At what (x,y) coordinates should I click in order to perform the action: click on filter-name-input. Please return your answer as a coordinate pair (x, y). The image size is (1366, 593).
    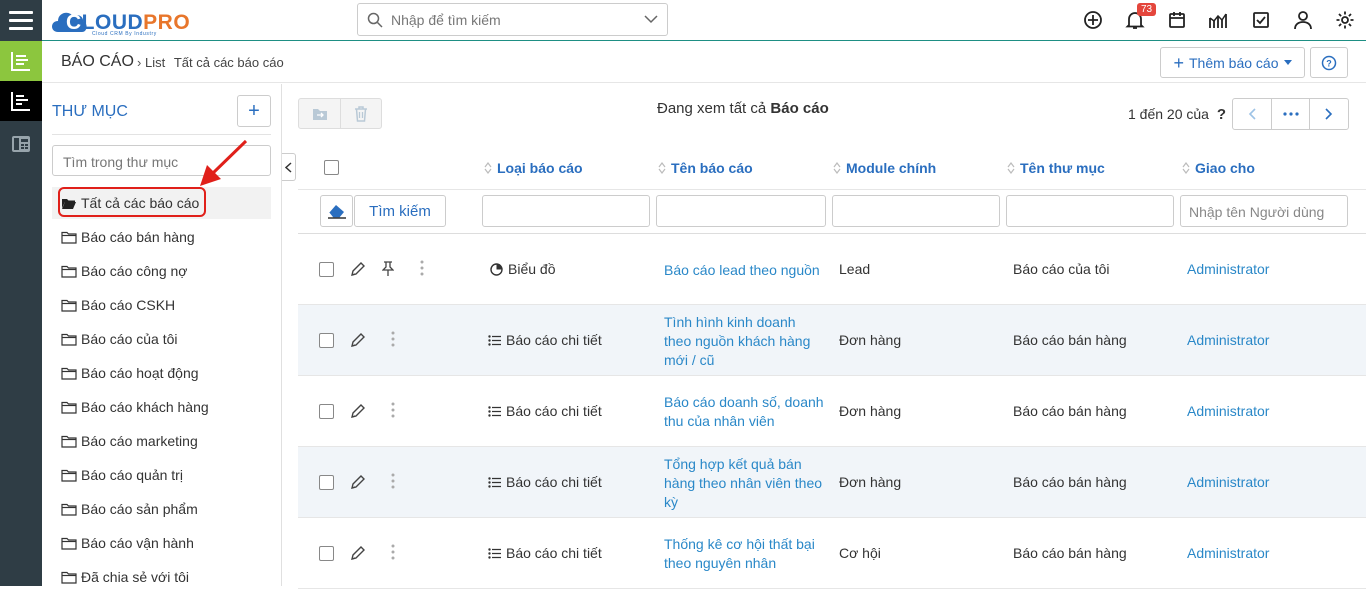
    Looking at the image, I should click on (741, 211).